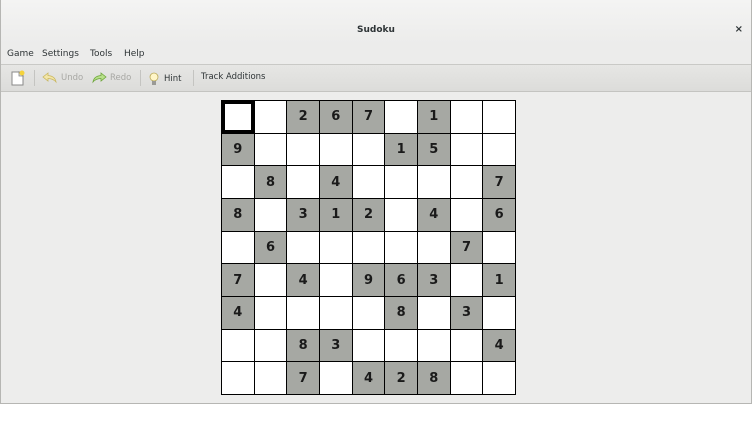 The width and height of the screenshot is (752, 423). Describe the element at coordinates (20, 54) in the screenshot. I see `menu-game: Game` at that location.